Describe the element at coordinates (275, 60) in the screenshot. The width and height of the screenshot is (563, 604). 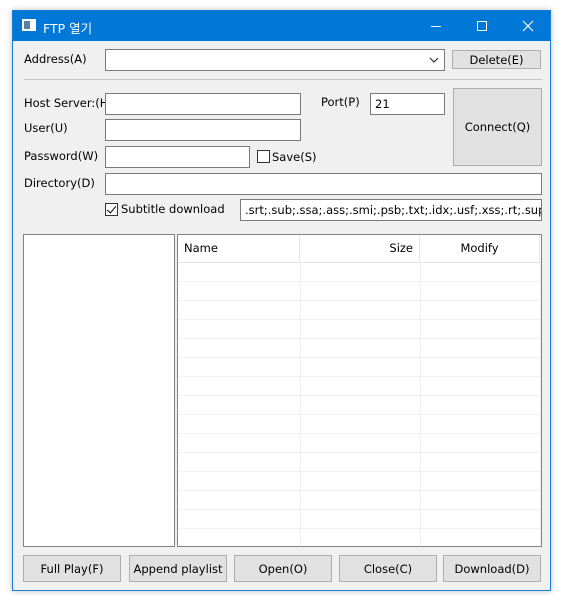
I see `address-combobox` at that location.